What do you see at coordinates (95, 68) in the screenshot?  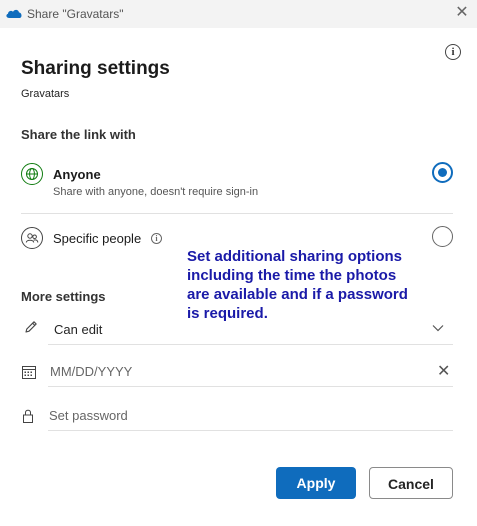 I see `page-title: Sharing settings` at bounding box center [95, 68].